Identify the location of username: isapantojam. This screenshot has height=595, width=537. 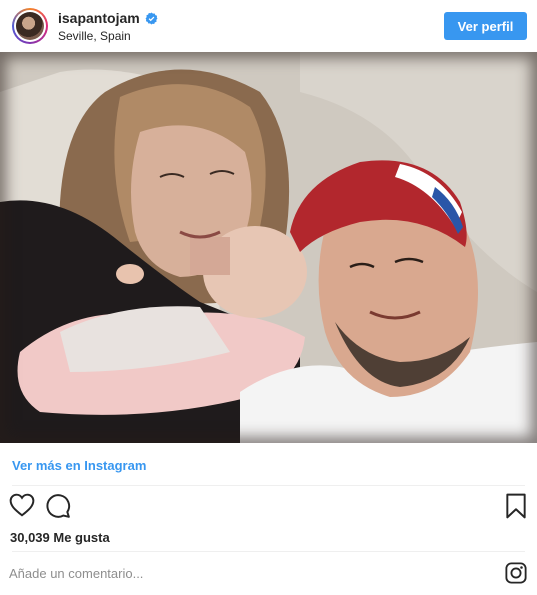
(99, 18).